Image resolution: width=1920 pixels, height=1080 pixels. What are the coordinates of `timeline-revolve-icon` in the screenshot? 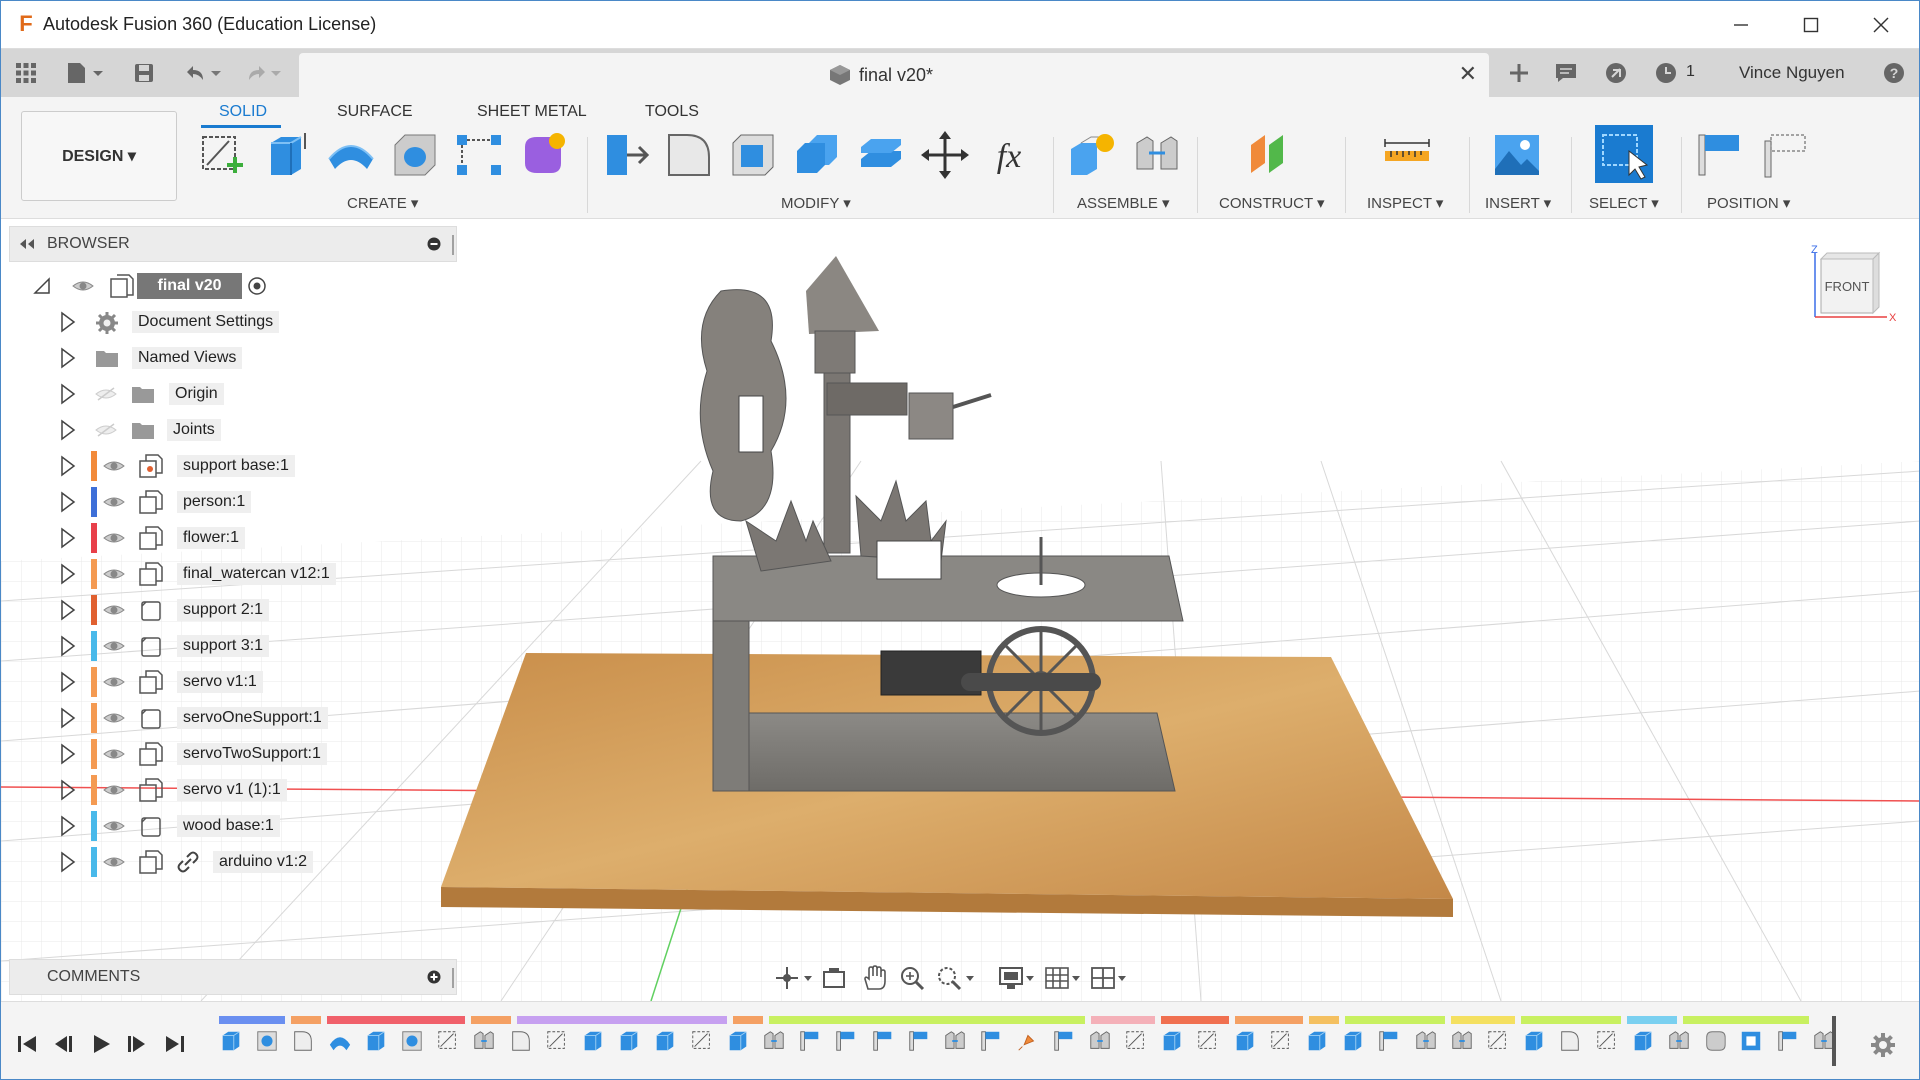 It's located at (340, 1041).